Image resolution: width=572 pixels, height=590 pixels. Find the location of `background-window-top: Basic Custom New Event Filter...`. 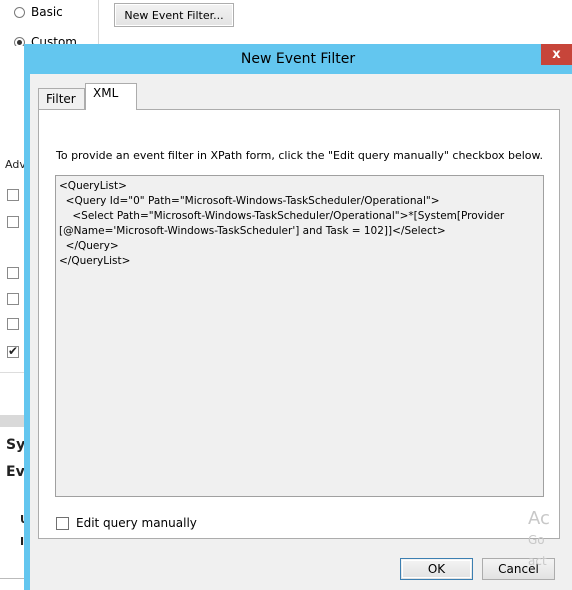

background-window-top: Basic Custom New Event Filter... is located at coordinates (286, 24).